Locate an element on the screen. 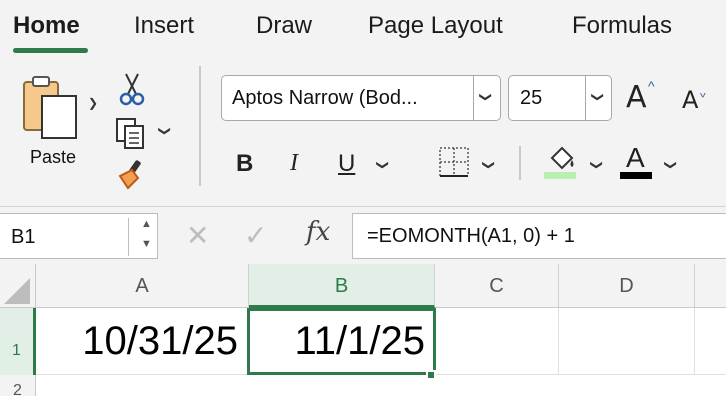  row-2-cells is located at coordinates (381, 385).